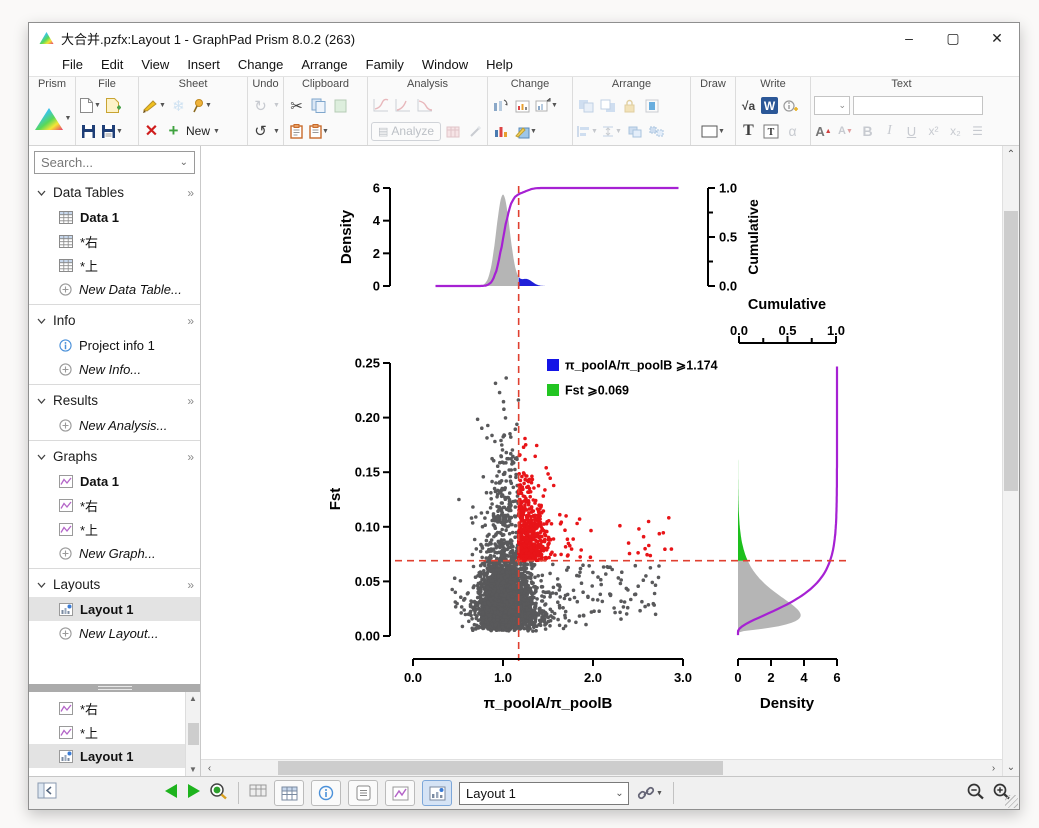 This screenshot has height=828, width=1039. I want to click on horizontal-scrollbar: ‹ ›, so click(601, 767).